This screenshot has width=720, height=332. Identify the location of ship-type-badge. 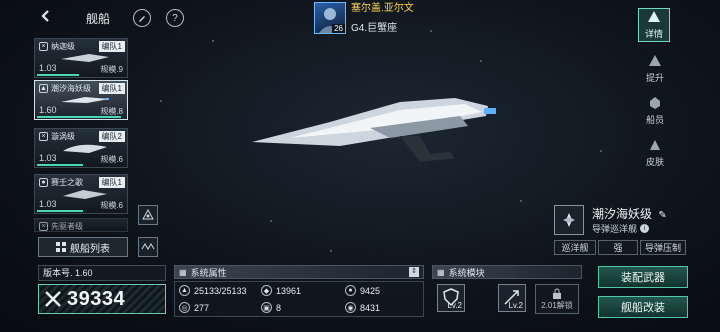
(569, 220).